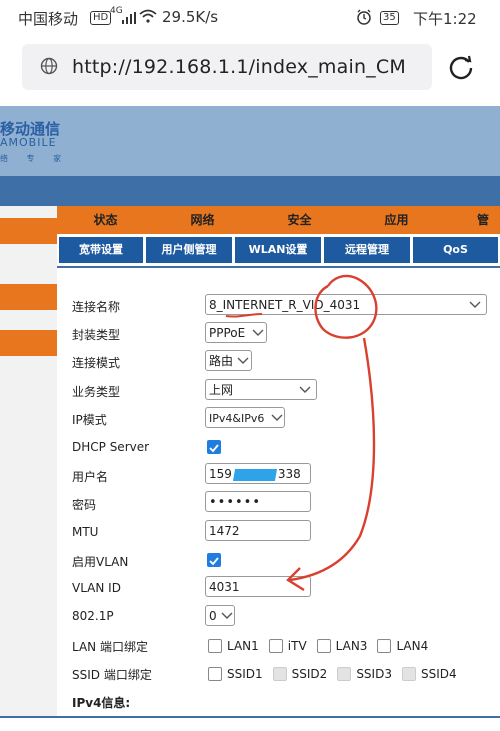 This screenshot has width=500, height=731. What do you see at coordinates (101, 18) in the screenshot?
I see `hd-badge: HD` at bounding box center [101, 18].